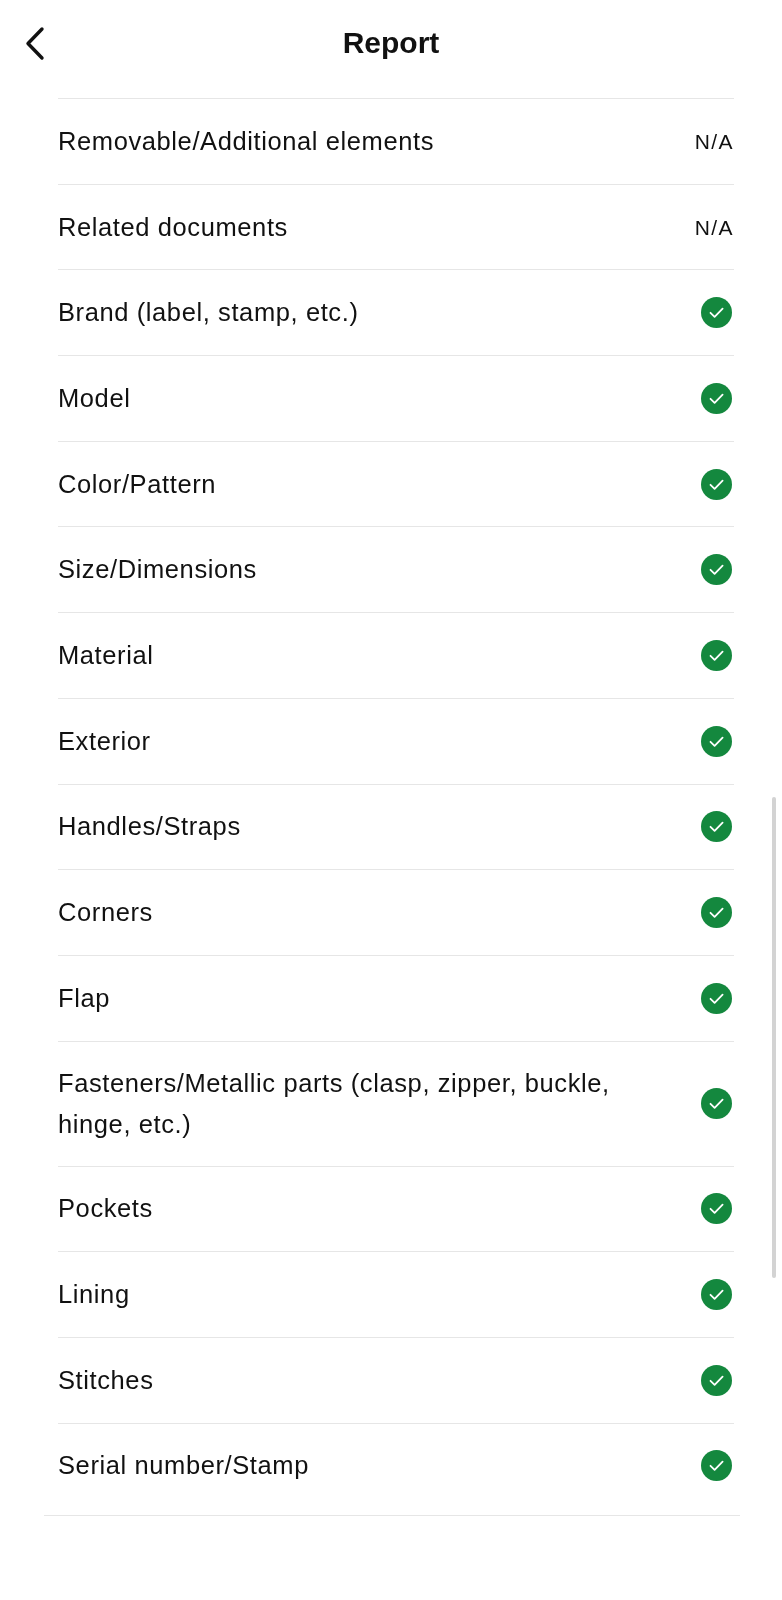 This screenshot has height=1600, width=782. I want to click on item-label: Removable/Additional elements, so click(246, 141).